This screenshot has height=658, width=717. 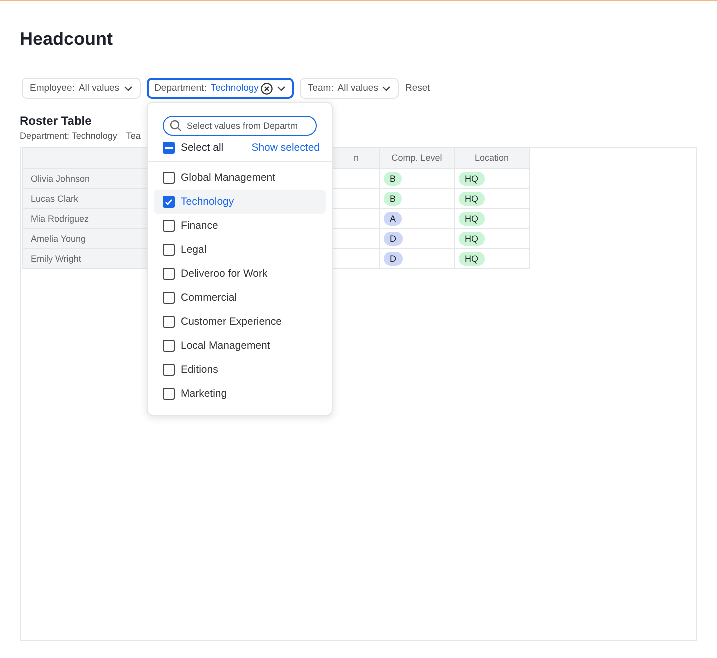 What do you see at coordinates (69, 136) in the screenshot?
I see `filter-summary: Department: Technology` at bounding box center [69, 136].